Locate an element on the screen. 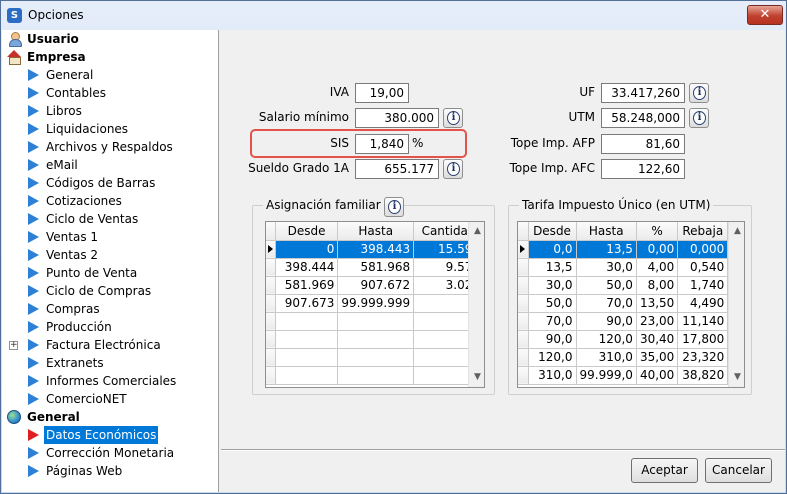  tree-item: Libros is located at coordinates (110, 111).